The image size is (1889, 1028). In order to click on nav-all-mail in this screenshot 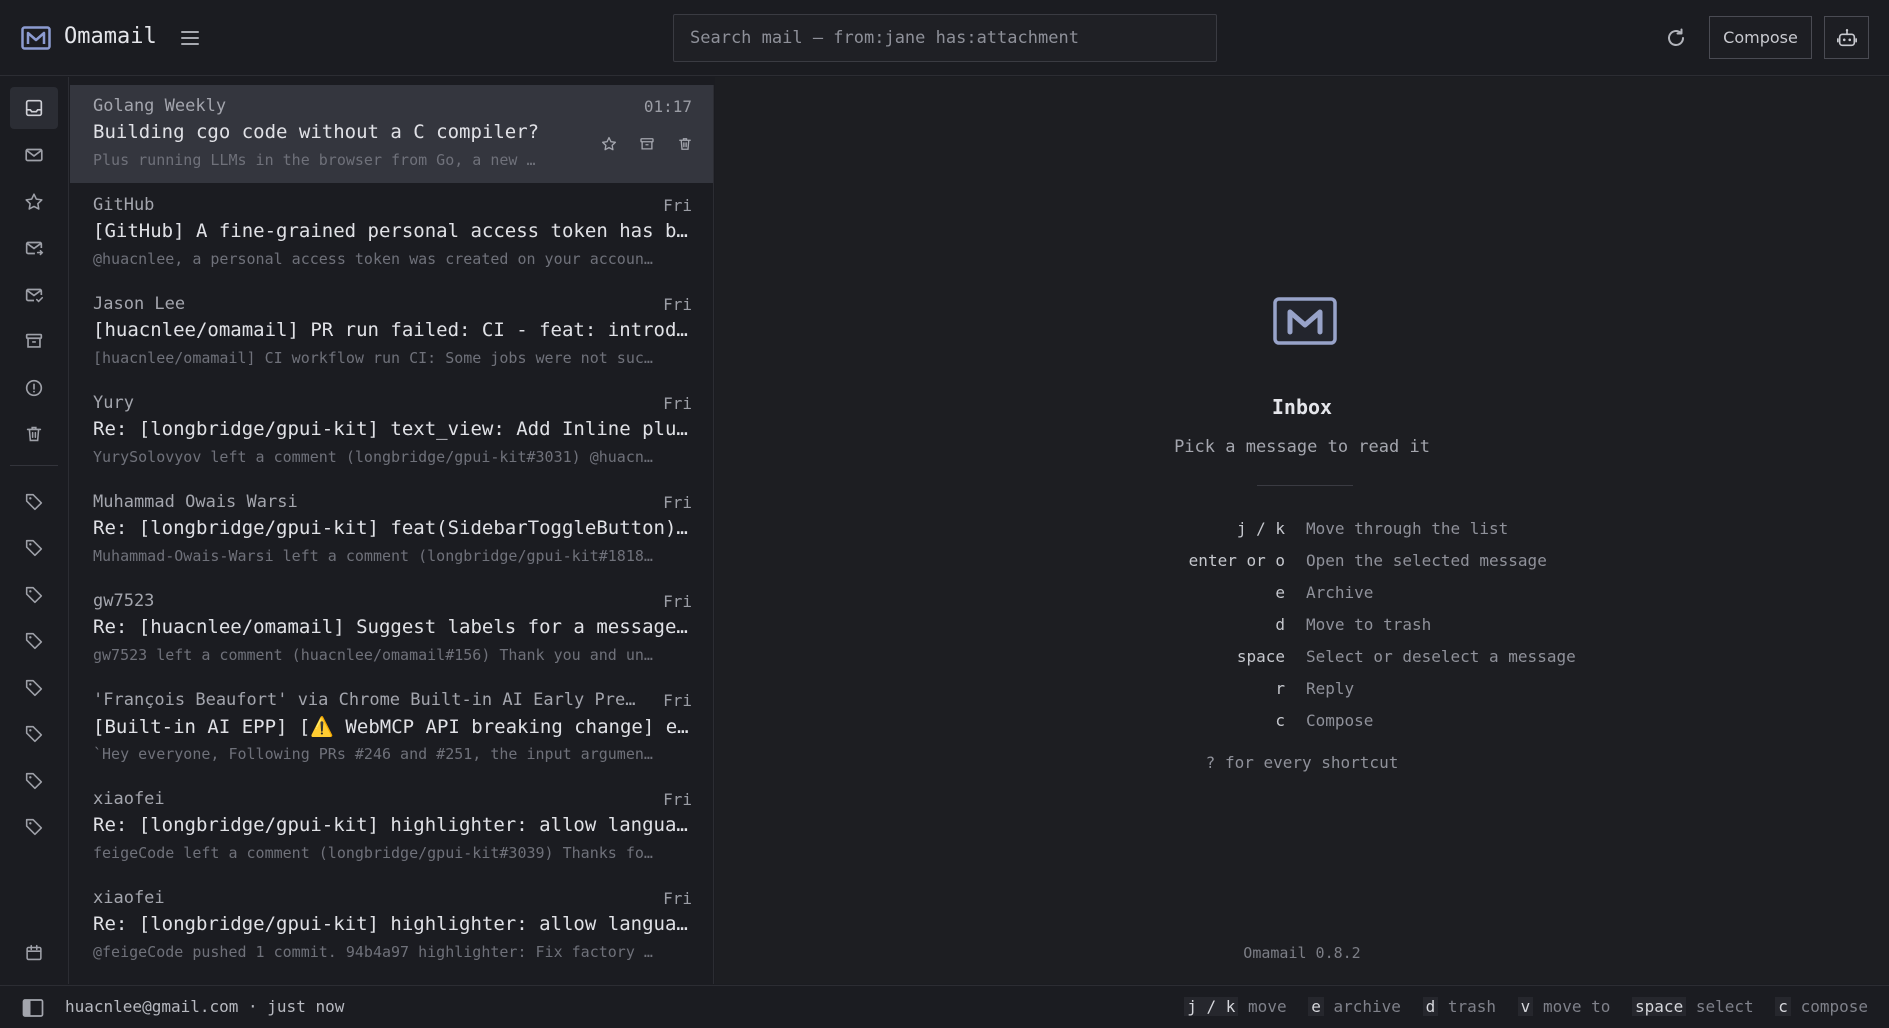, I will do `click(34, 155)`.